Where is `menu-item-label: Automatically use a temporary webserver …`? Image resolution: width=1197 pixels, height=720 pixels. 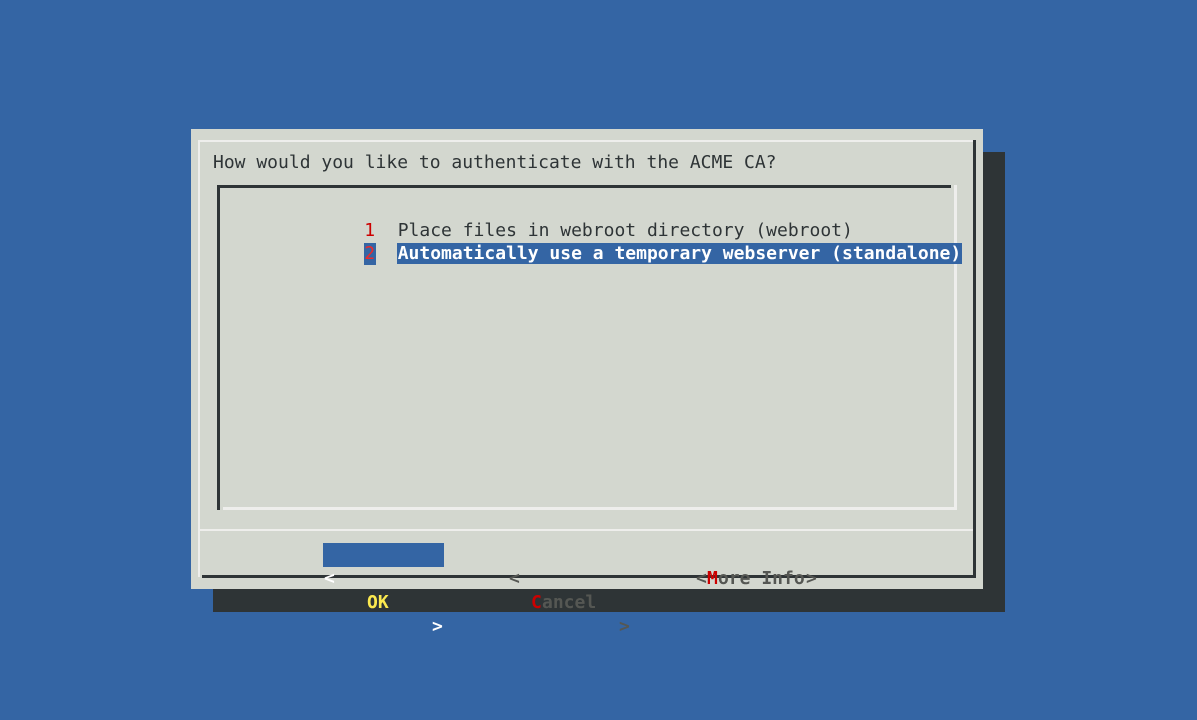
menu-item-label: Automatically use a temporary webserver … is located at coordinates (679, 253).